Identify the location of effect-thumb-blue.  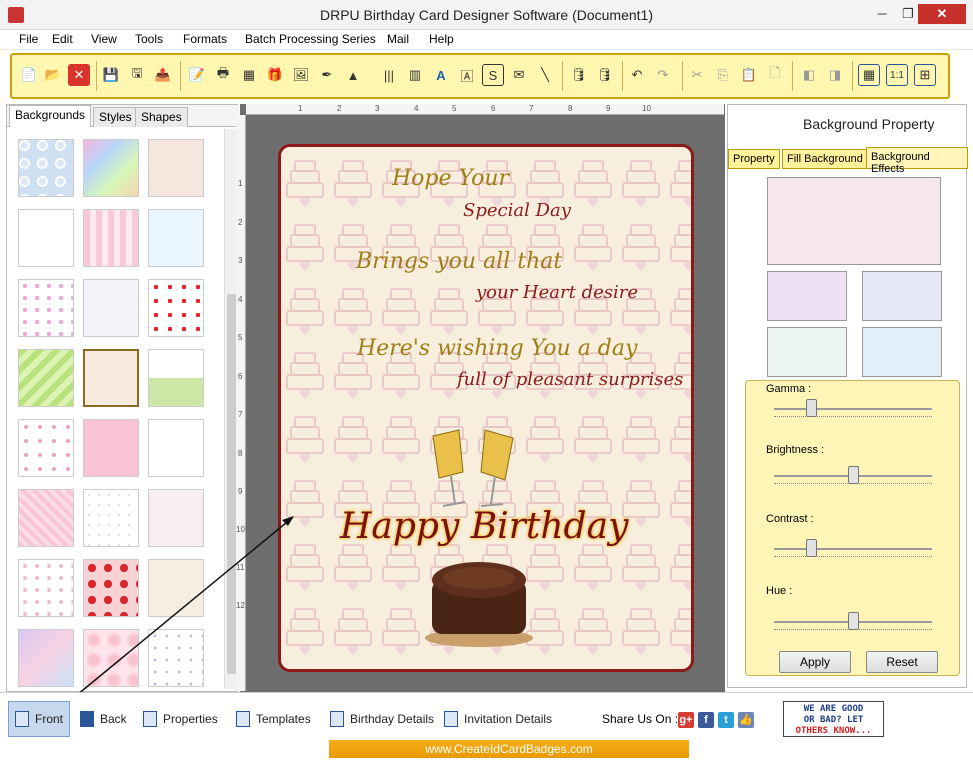
(902, 296).